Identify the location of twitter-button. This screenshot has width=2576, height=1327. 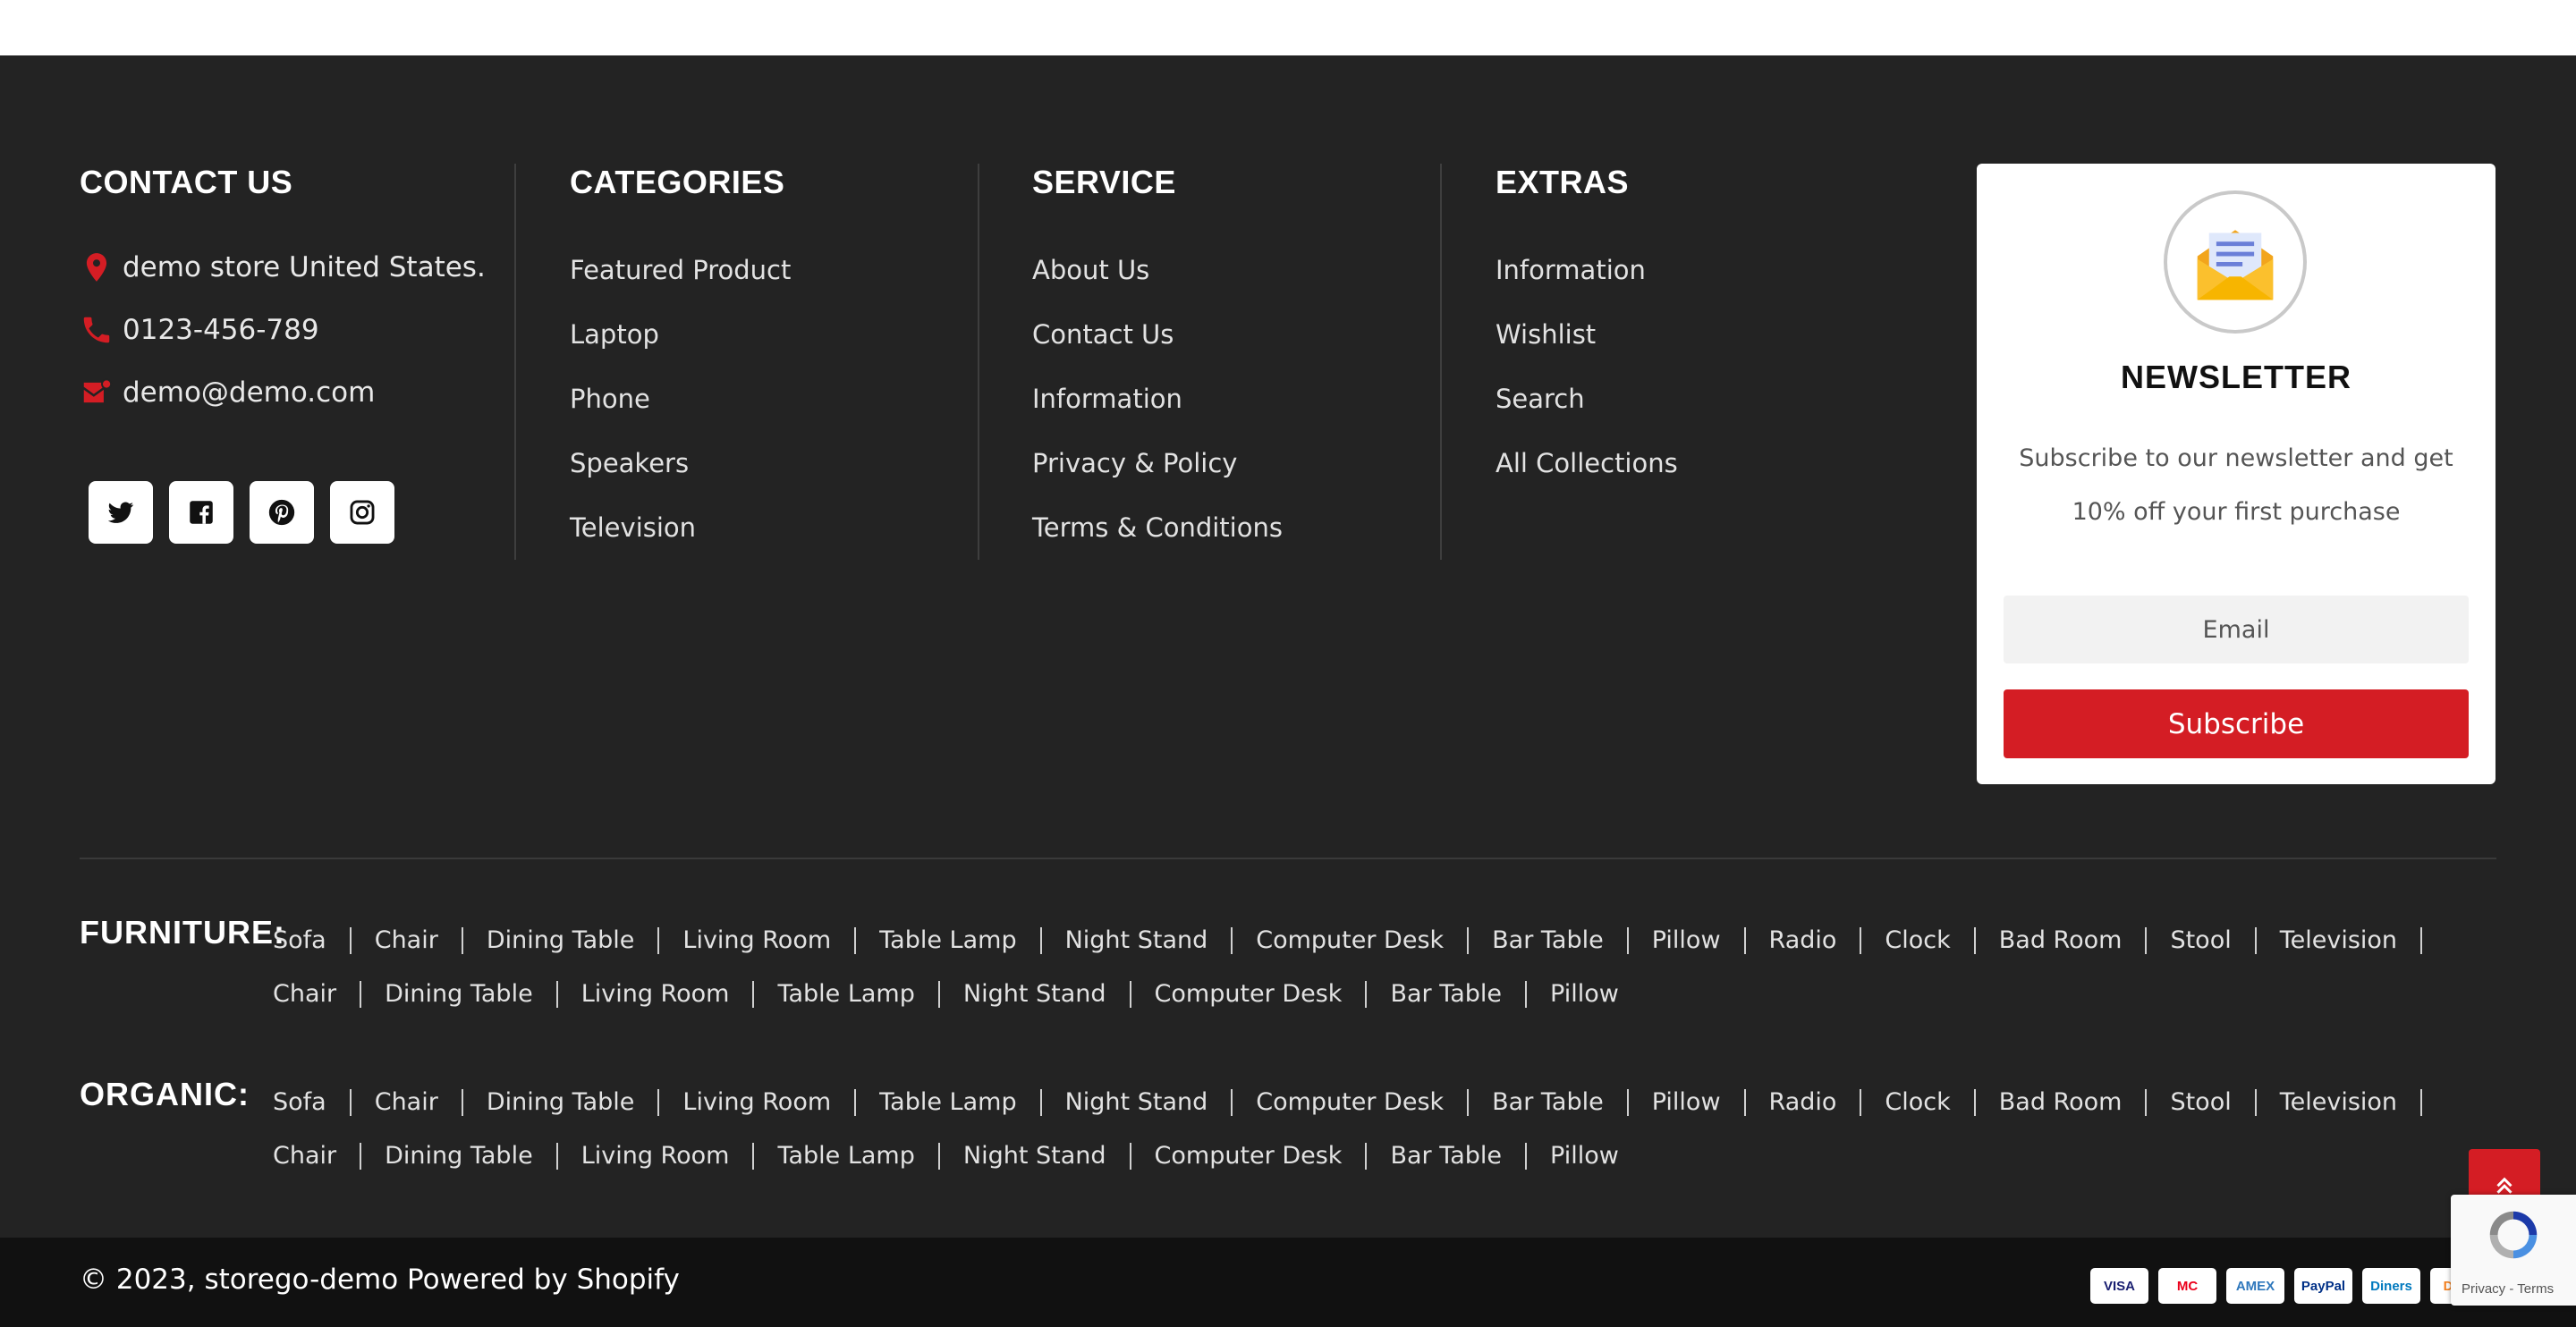
(121, 512).